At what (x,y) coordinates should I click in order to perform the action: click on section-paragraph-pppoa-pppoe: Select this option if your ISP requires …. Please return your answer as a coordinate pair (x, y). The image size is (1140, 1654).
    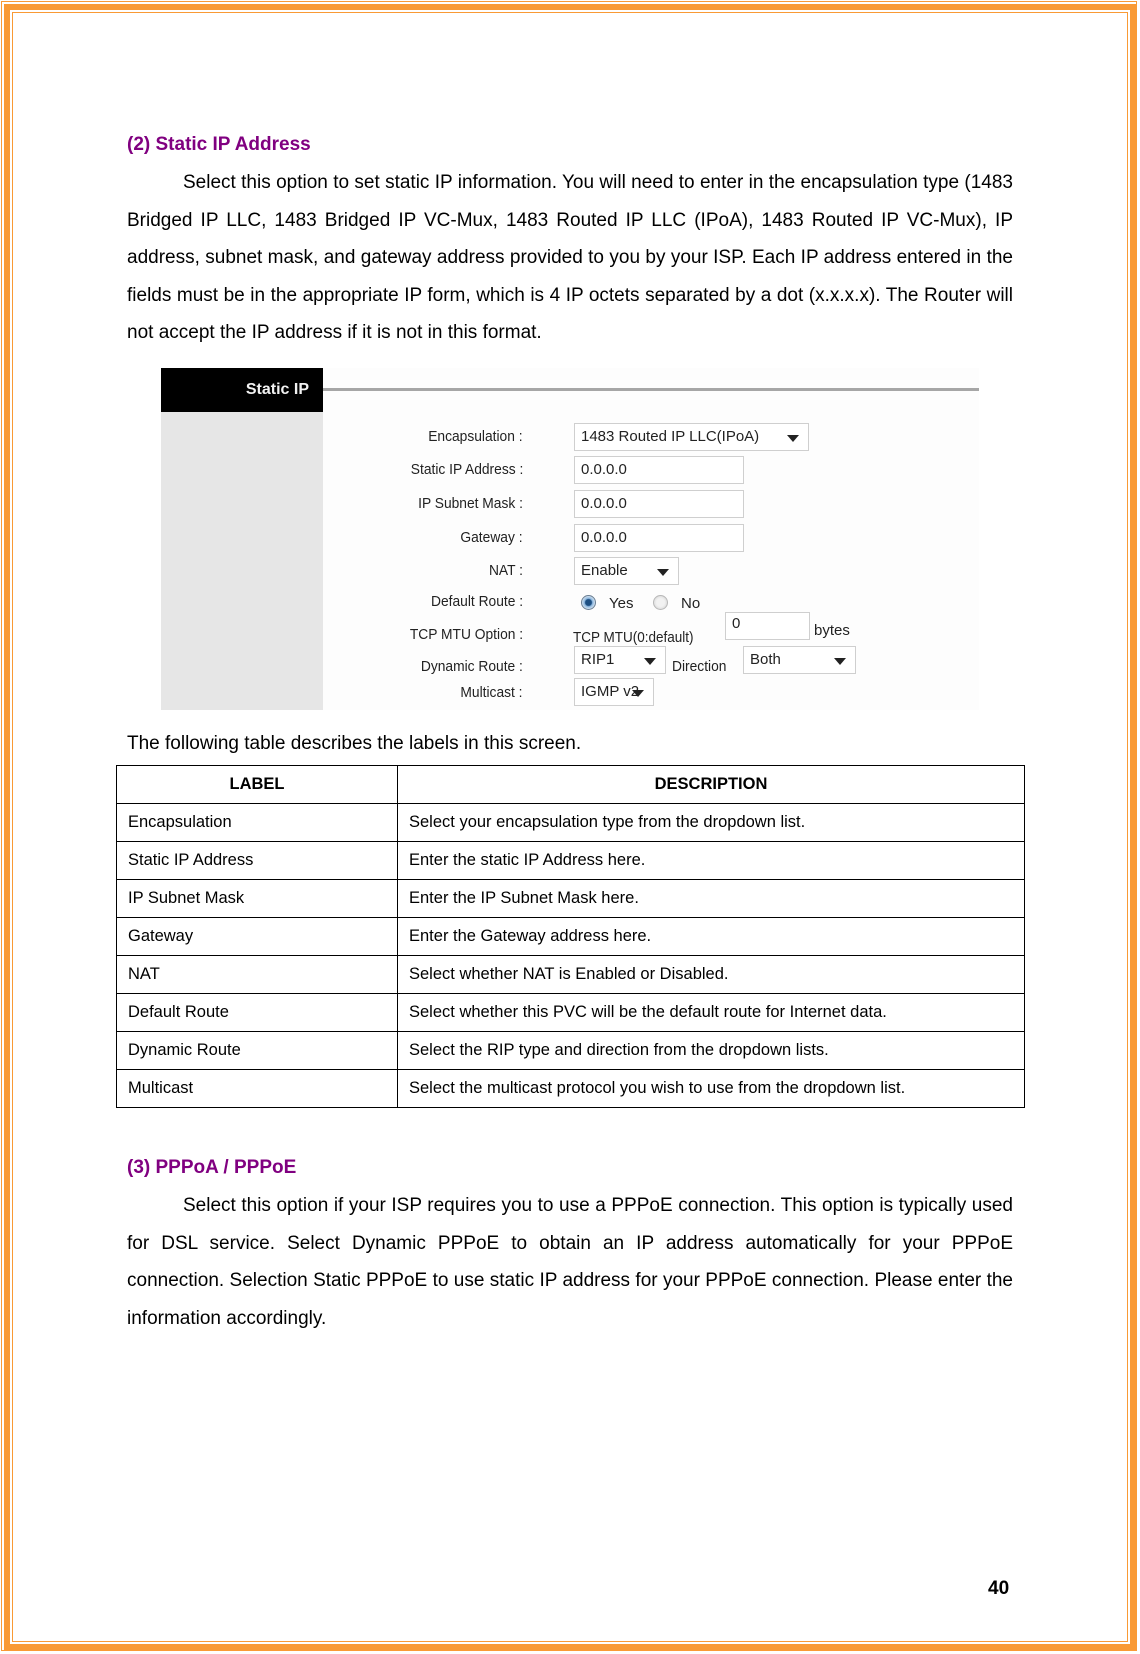
    Looking at the image, I should click on (570, 1262).